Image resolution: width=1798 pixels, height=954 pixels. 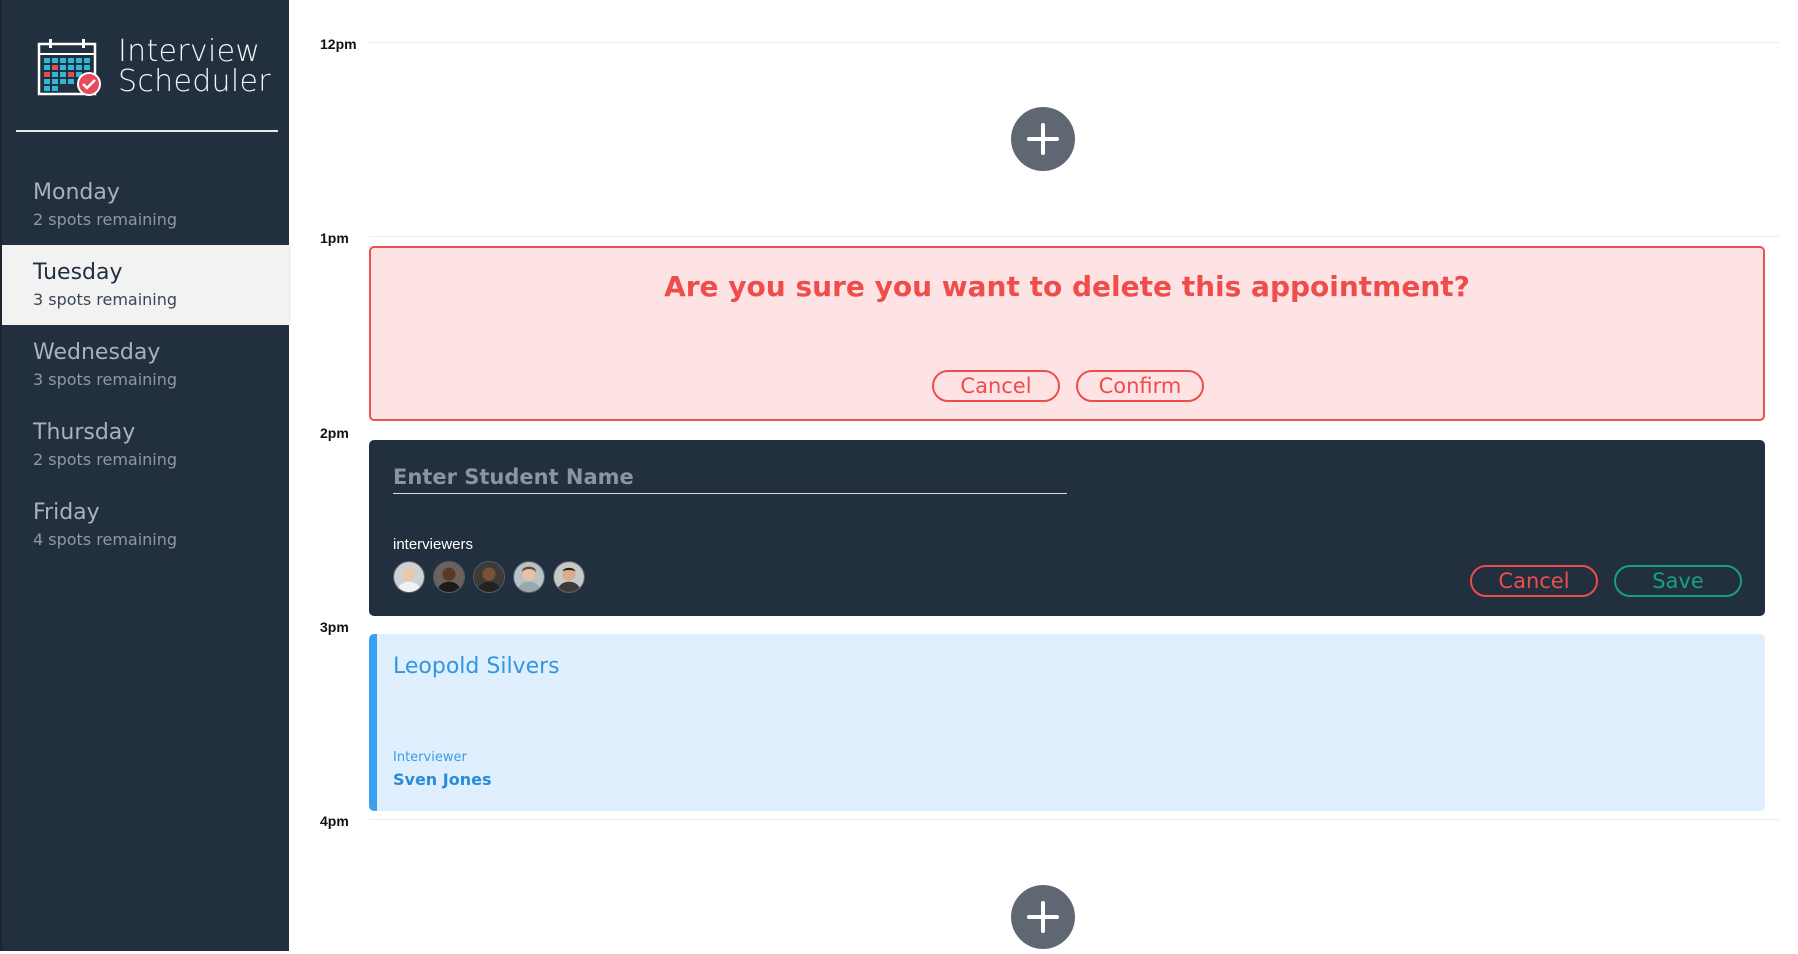 What do you see at coordinates (430, 757) in the screenshot?
I see `interviewer-label: Interviewer` at bounding box center [430, 757].